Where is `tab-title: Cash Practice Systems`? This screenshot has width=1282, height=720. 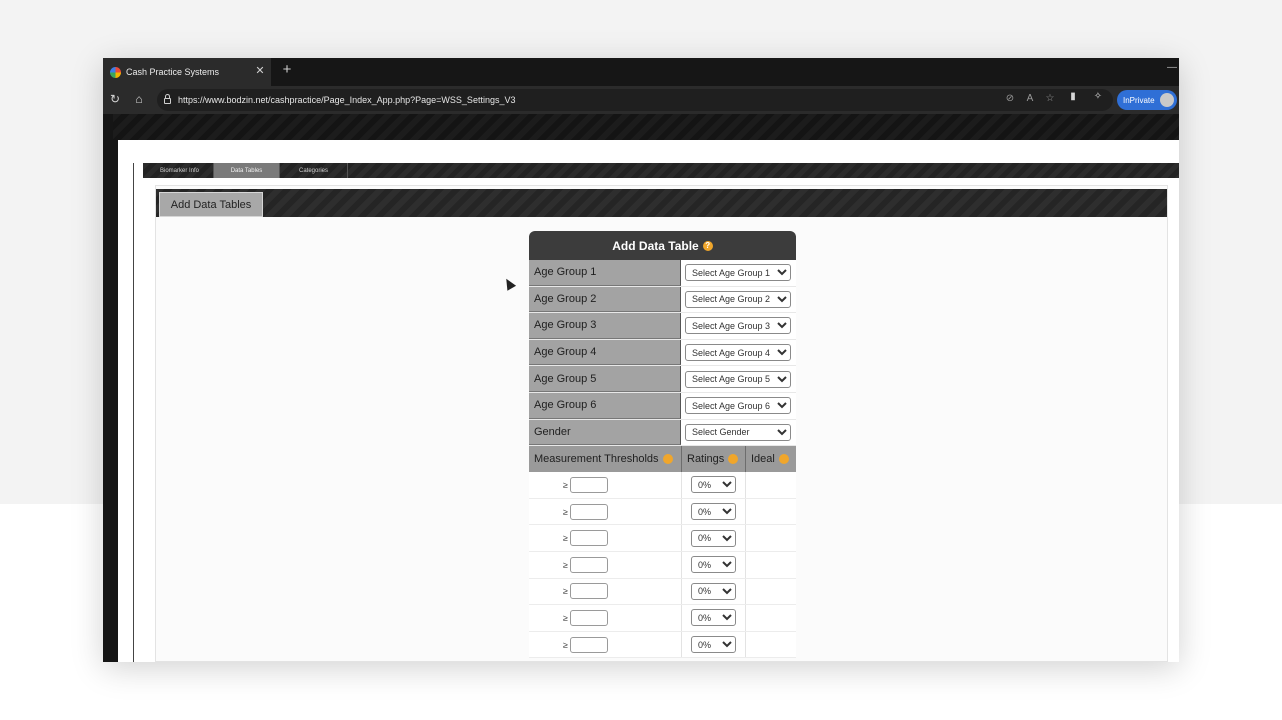
tab-title: Cash Practice Systems is located at coordinates (173, 72).